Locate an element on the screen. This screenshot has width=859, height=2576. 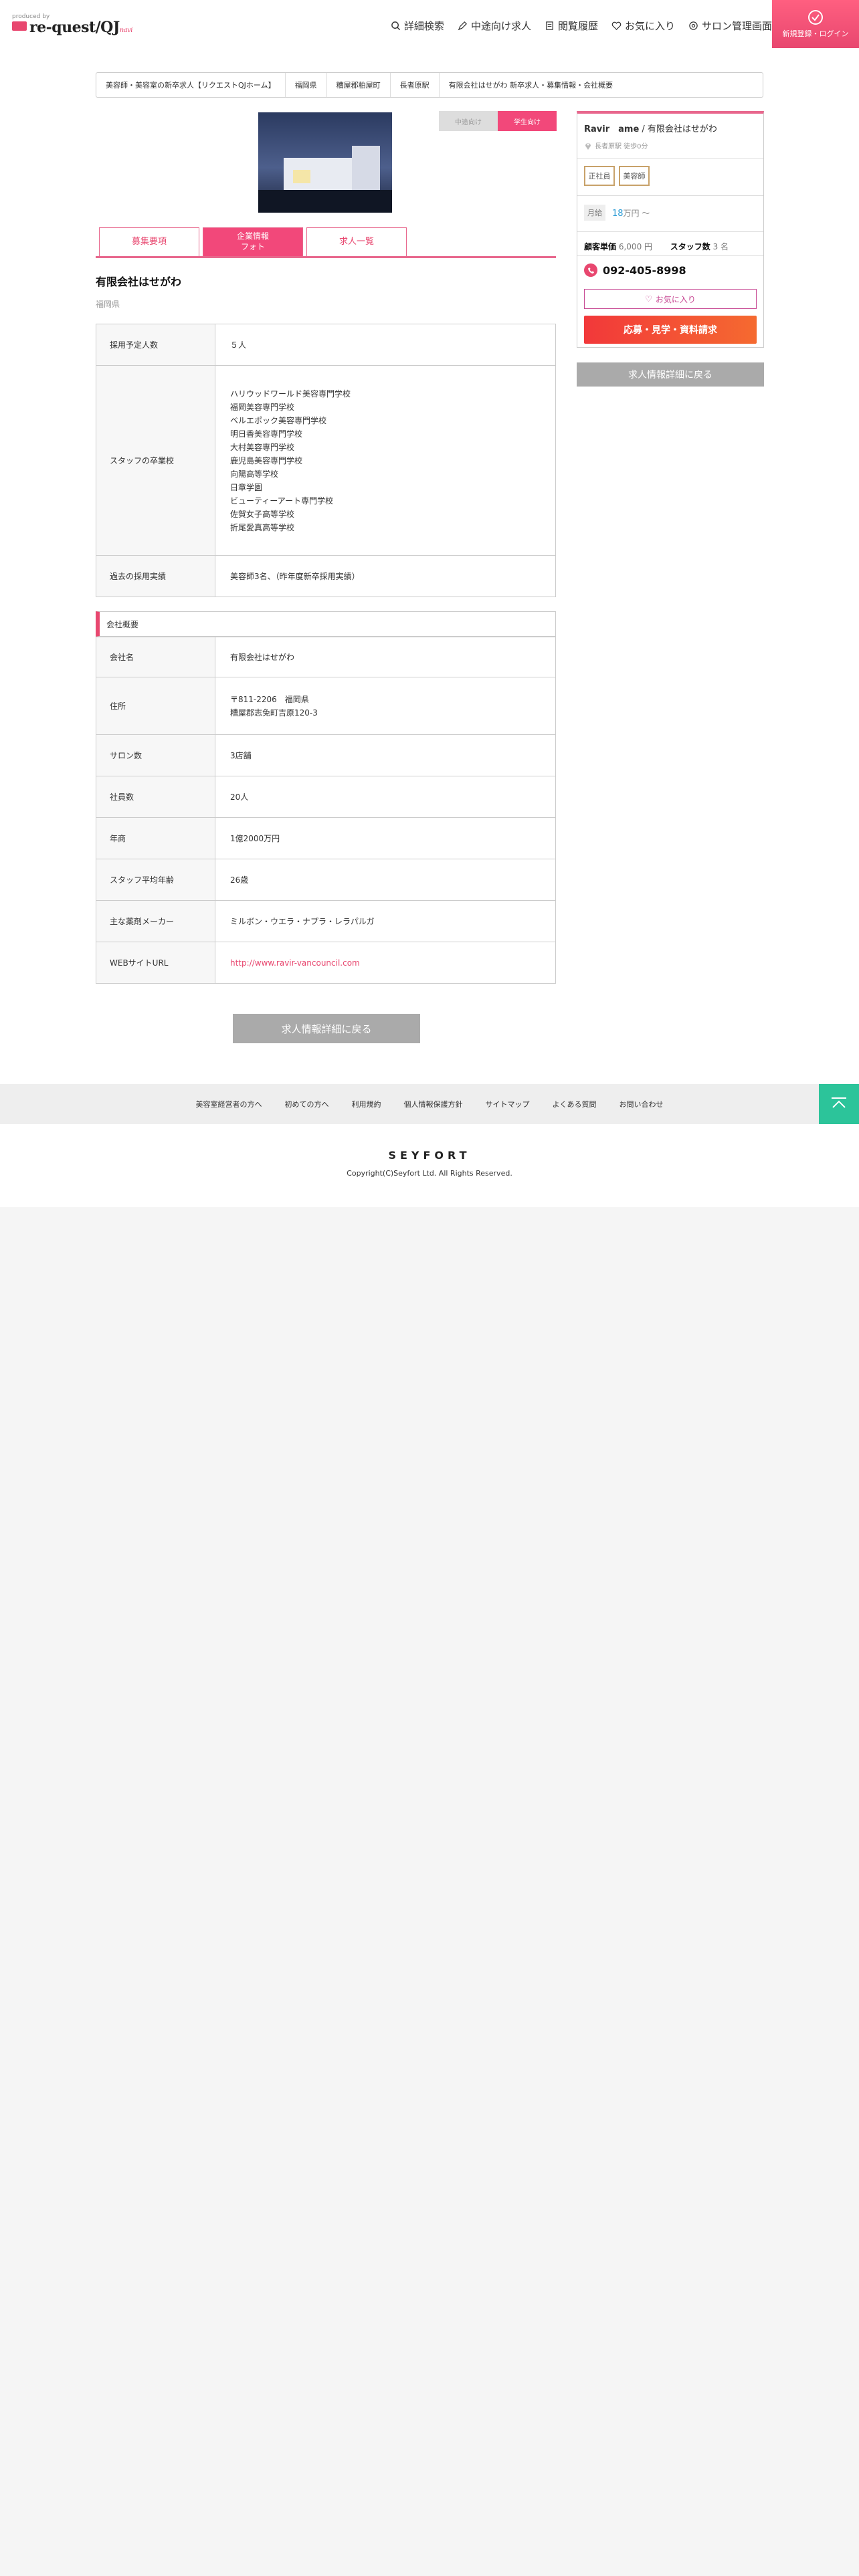
address-line: 〒811-2206 福岡県 is located at coordinates (269, 699).